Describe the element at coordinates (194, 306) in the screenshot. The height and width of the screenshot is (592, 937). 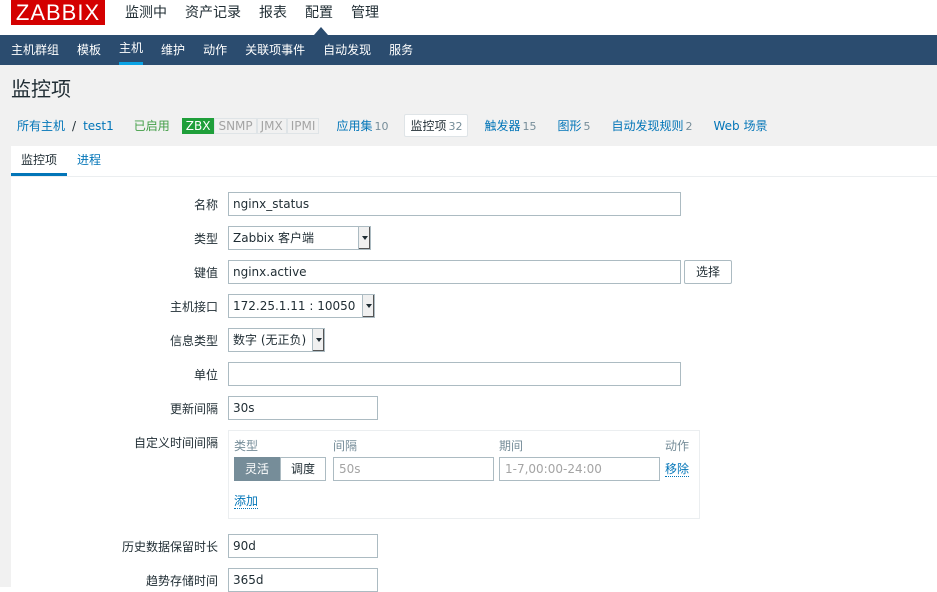
I see `interface-label: 主机接口` at that location.